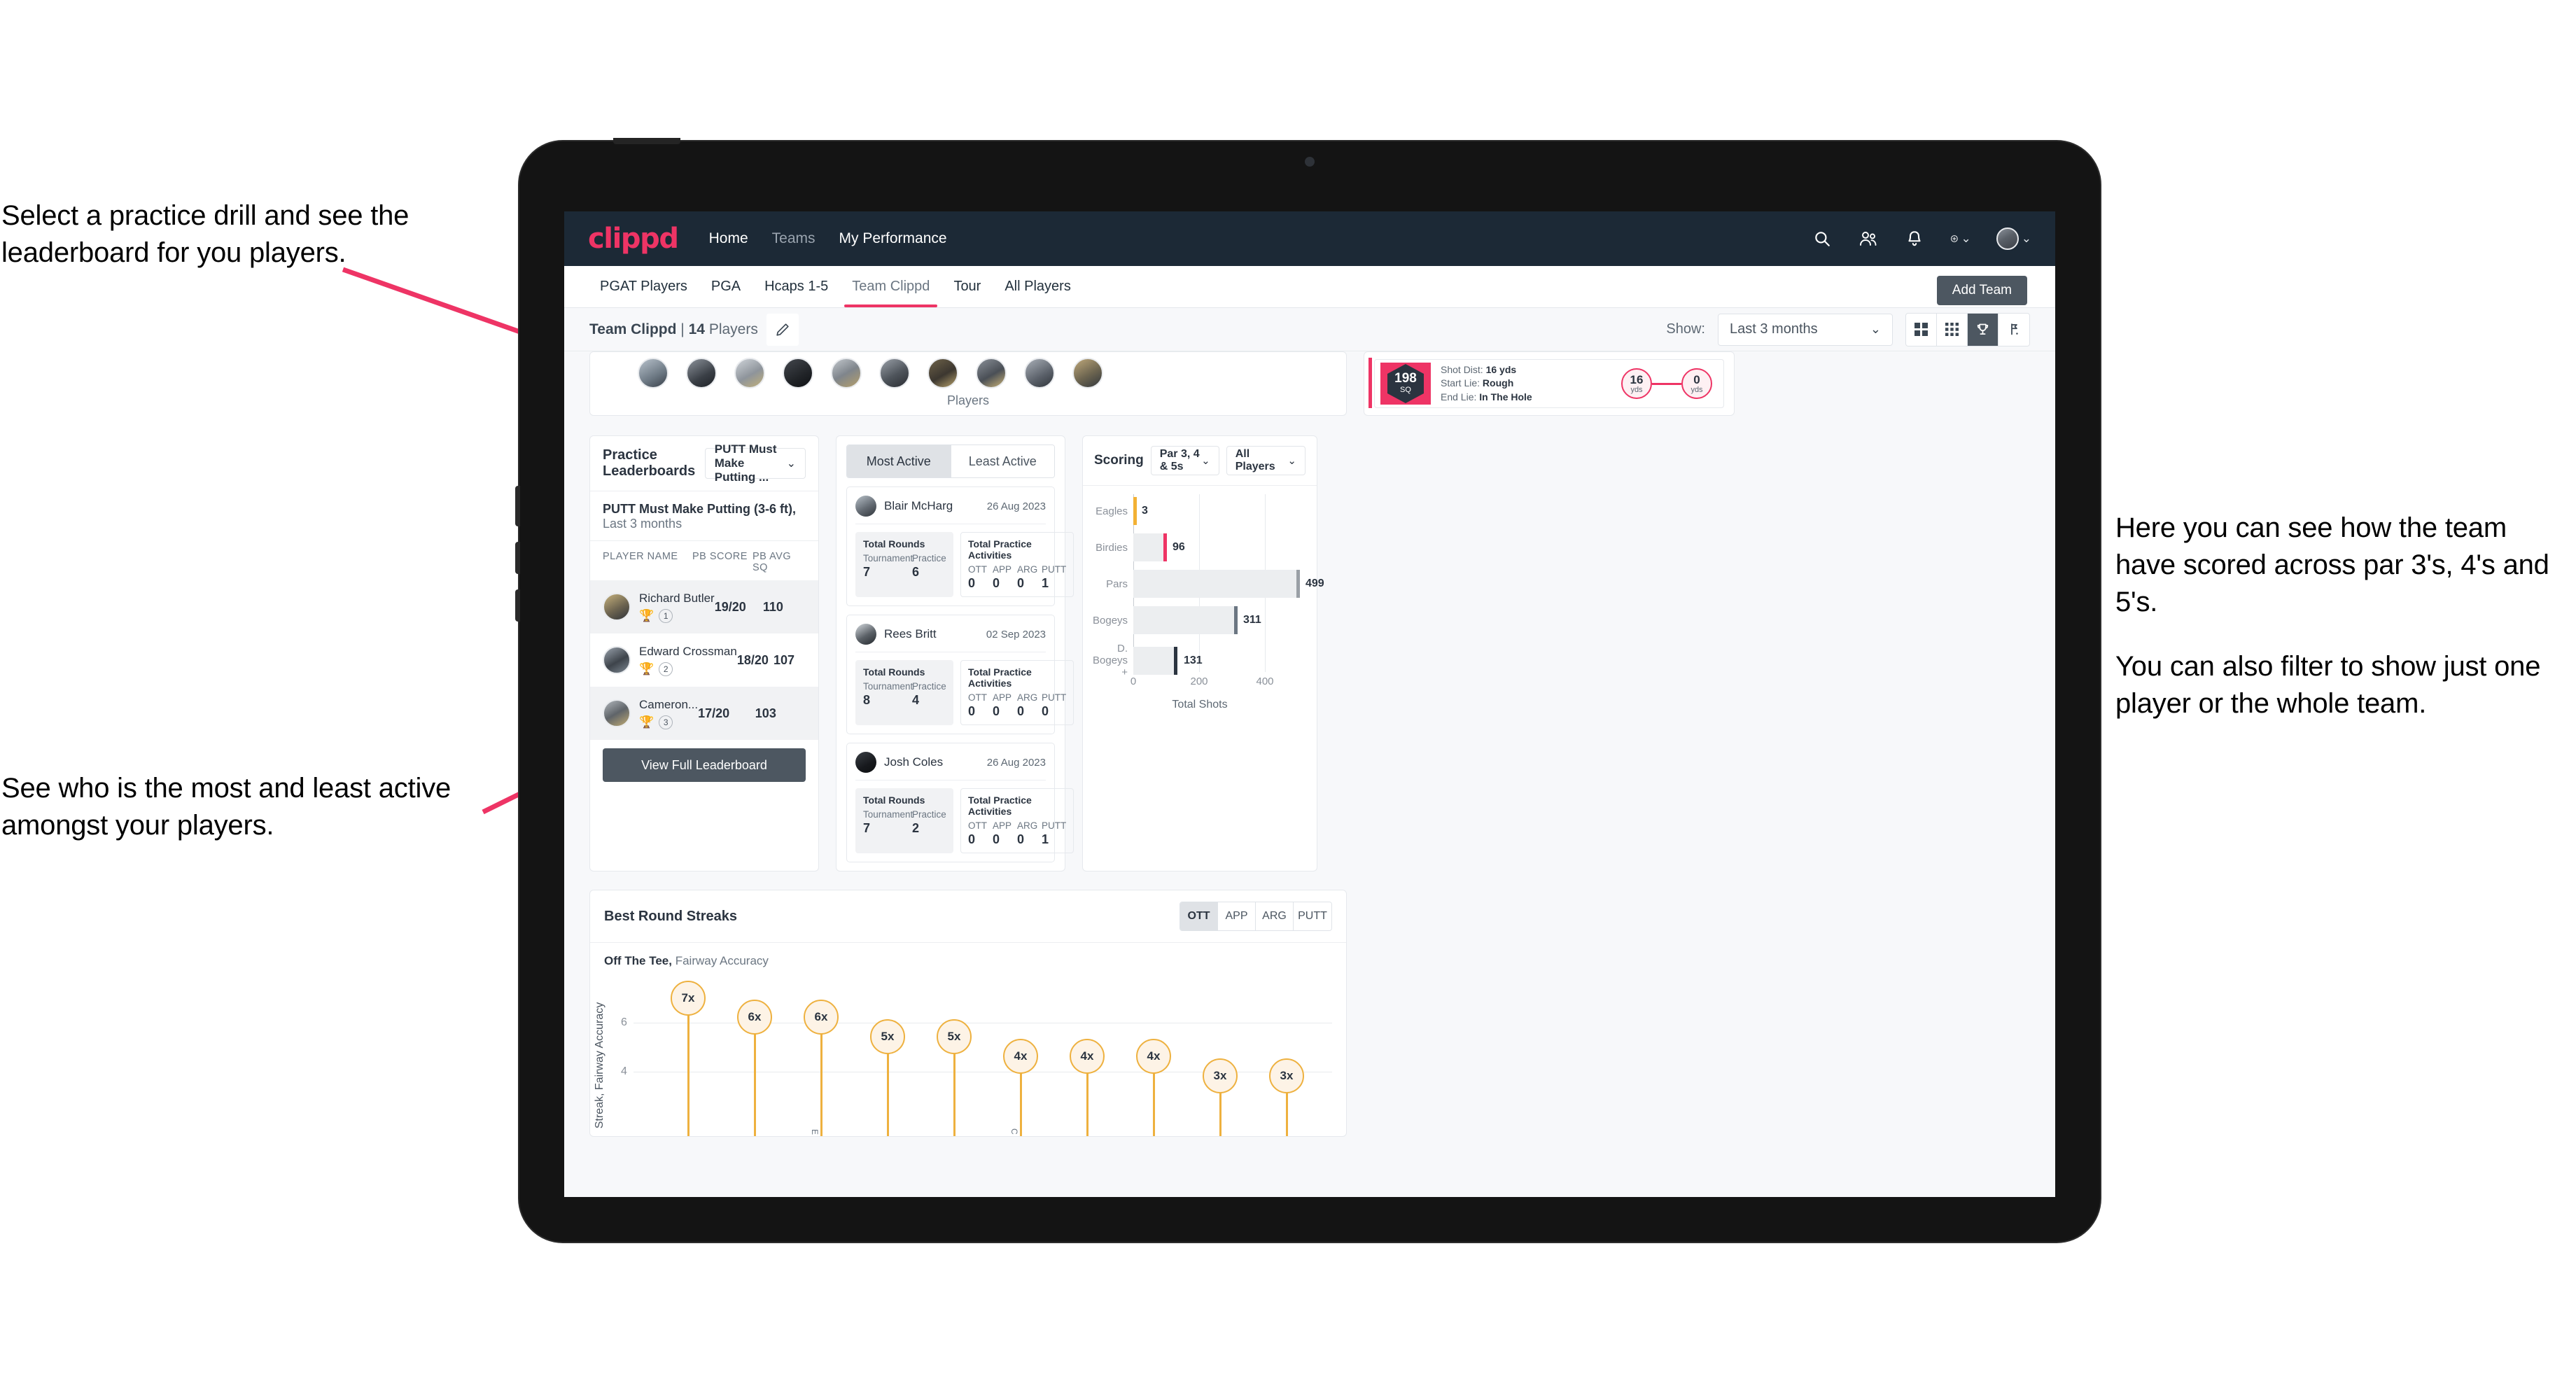 The image size is (2576, 1386). Describe the element at coordinates (2026, 239) in the screenshot. I see `chevron-down-icon-user: ⌄` at that location.